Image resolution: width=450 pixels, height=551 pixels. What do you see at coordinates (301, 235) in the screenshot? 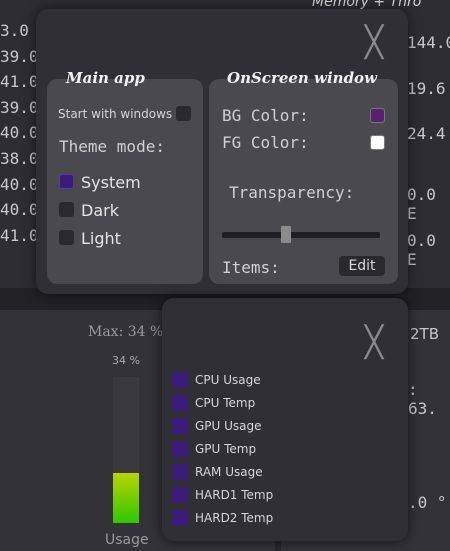
I see `transparency-slider-track` at bounding box center [301, 235].